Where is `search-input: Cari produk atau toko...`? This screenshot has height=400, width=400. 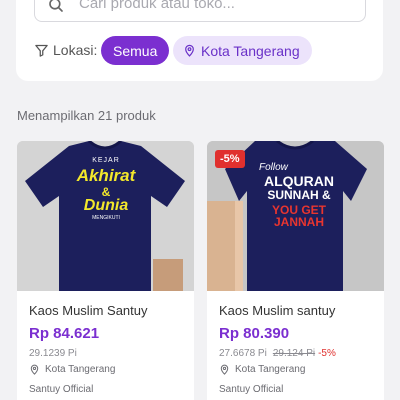
search-input: Cari produk atau toko... is located at coordinates (200, 11).